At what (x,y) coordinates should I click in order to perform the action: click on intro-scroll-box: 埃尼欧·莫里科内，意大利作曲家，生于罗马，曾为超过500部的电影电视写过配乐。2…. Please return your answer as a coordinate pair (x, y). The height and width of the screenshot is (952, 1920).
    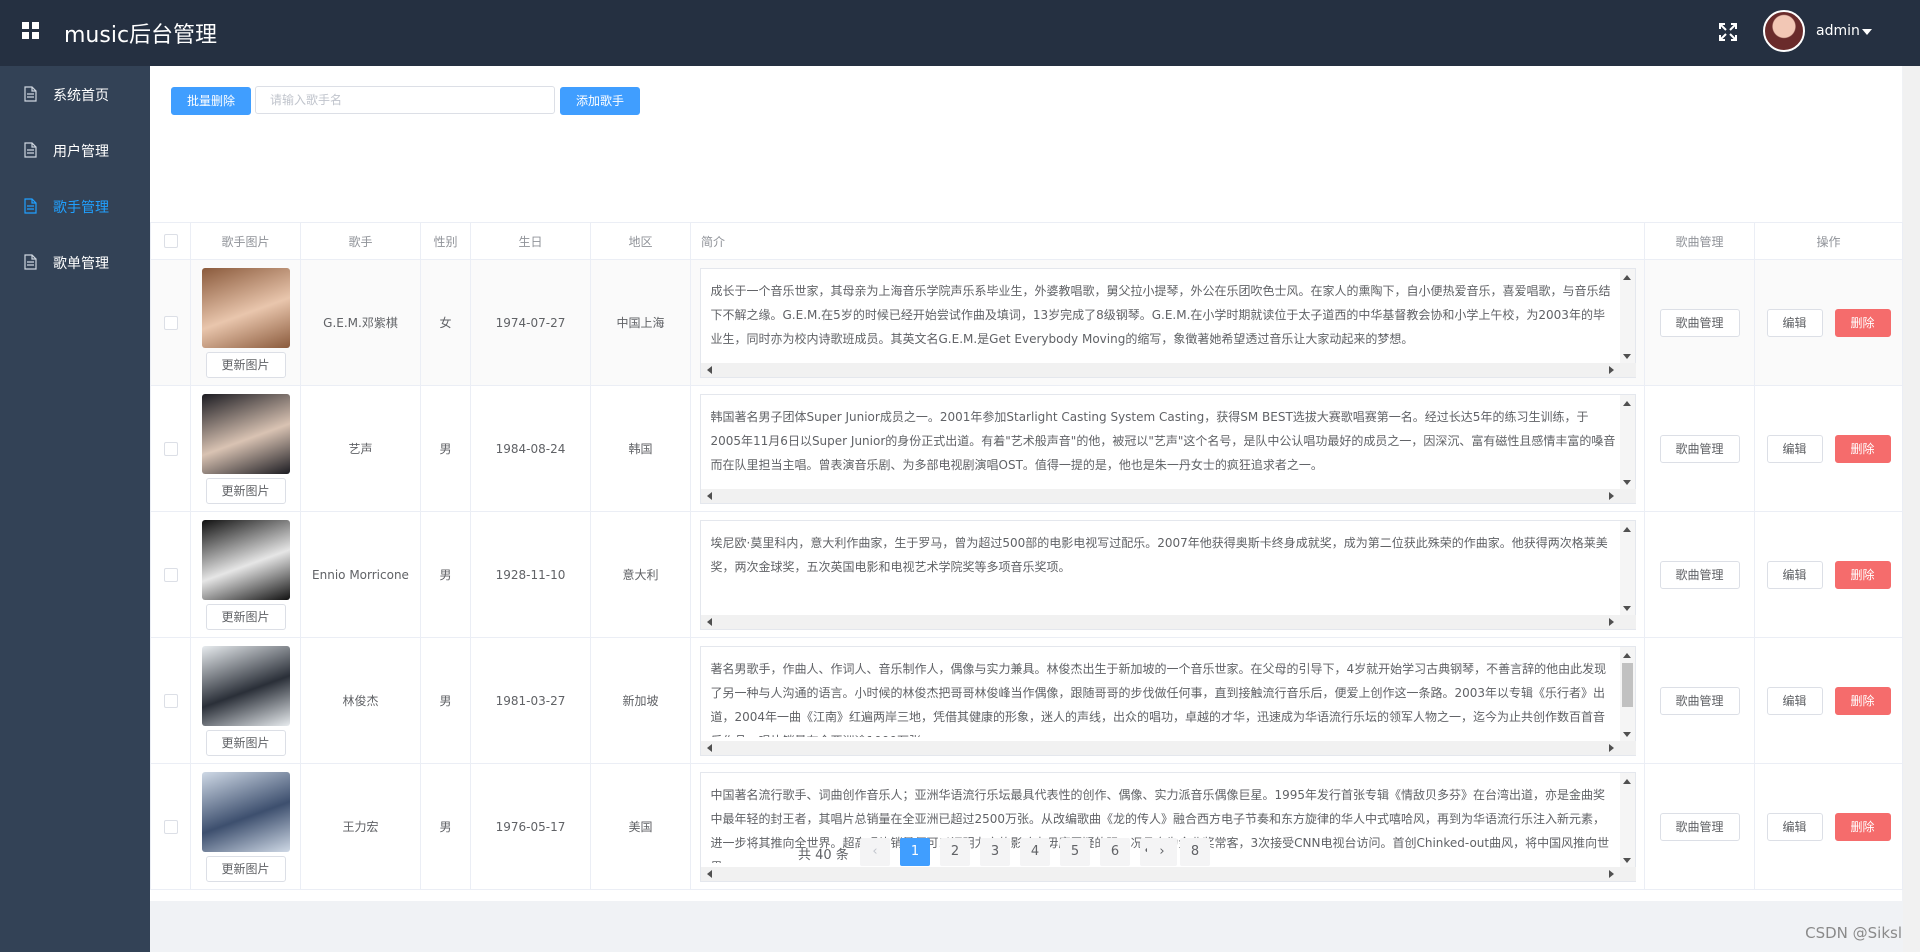
    Looking at the image, I should click on (1167, 574).